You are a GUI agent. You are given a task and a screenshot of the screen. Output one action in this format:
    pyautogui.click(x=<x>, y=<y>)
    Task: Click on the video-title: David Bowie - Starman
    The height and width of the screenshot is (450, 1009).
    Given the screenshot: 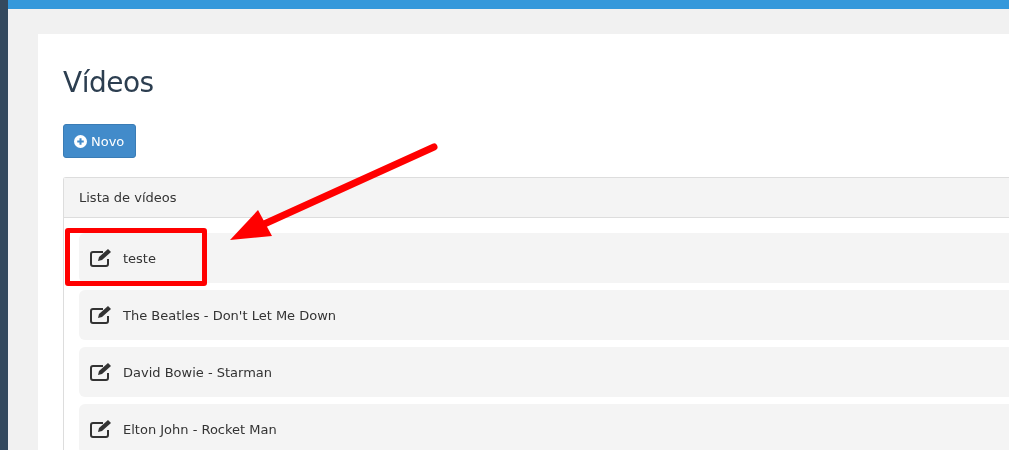 What is the action you would take?
    pyautogui.click(x=198, y=372)
    